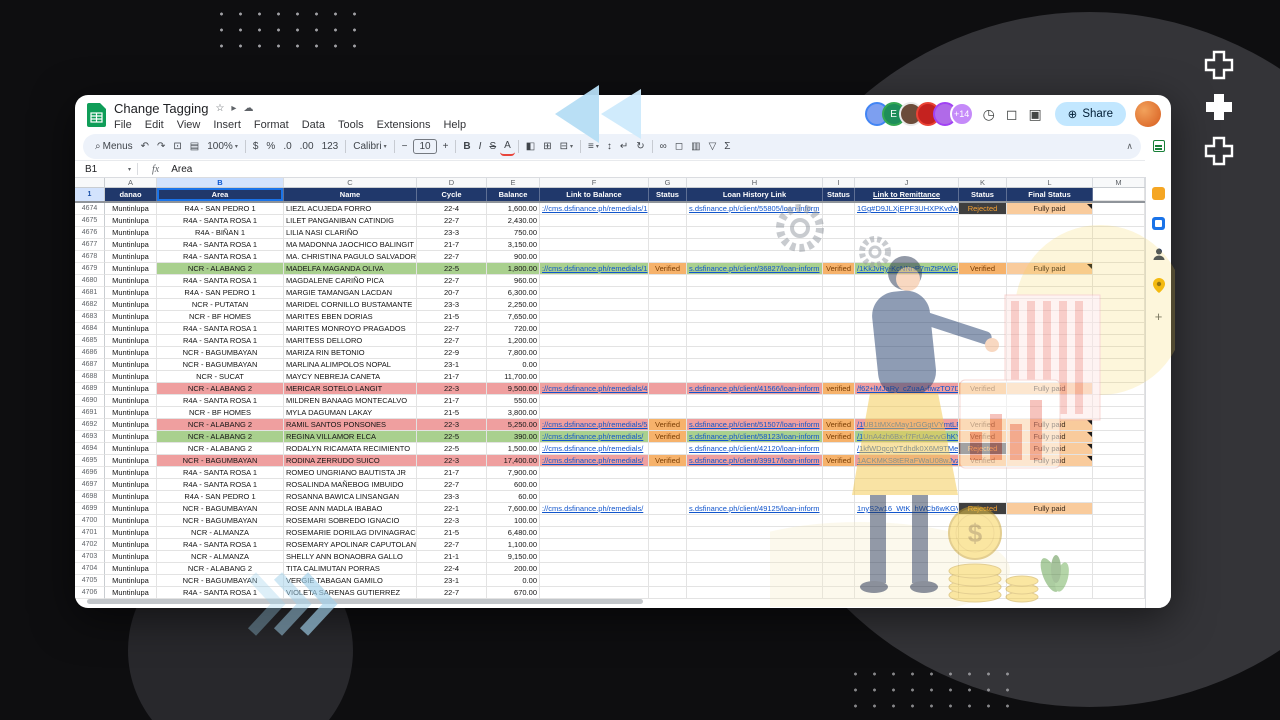 The height and width of the screenshot is (720, 1280). What do you see at coordinates (594, 209) in the screenshot?
I see `cell: ://cms.dsfinance.ph/remedials/1` at bounding box center [594, 209].